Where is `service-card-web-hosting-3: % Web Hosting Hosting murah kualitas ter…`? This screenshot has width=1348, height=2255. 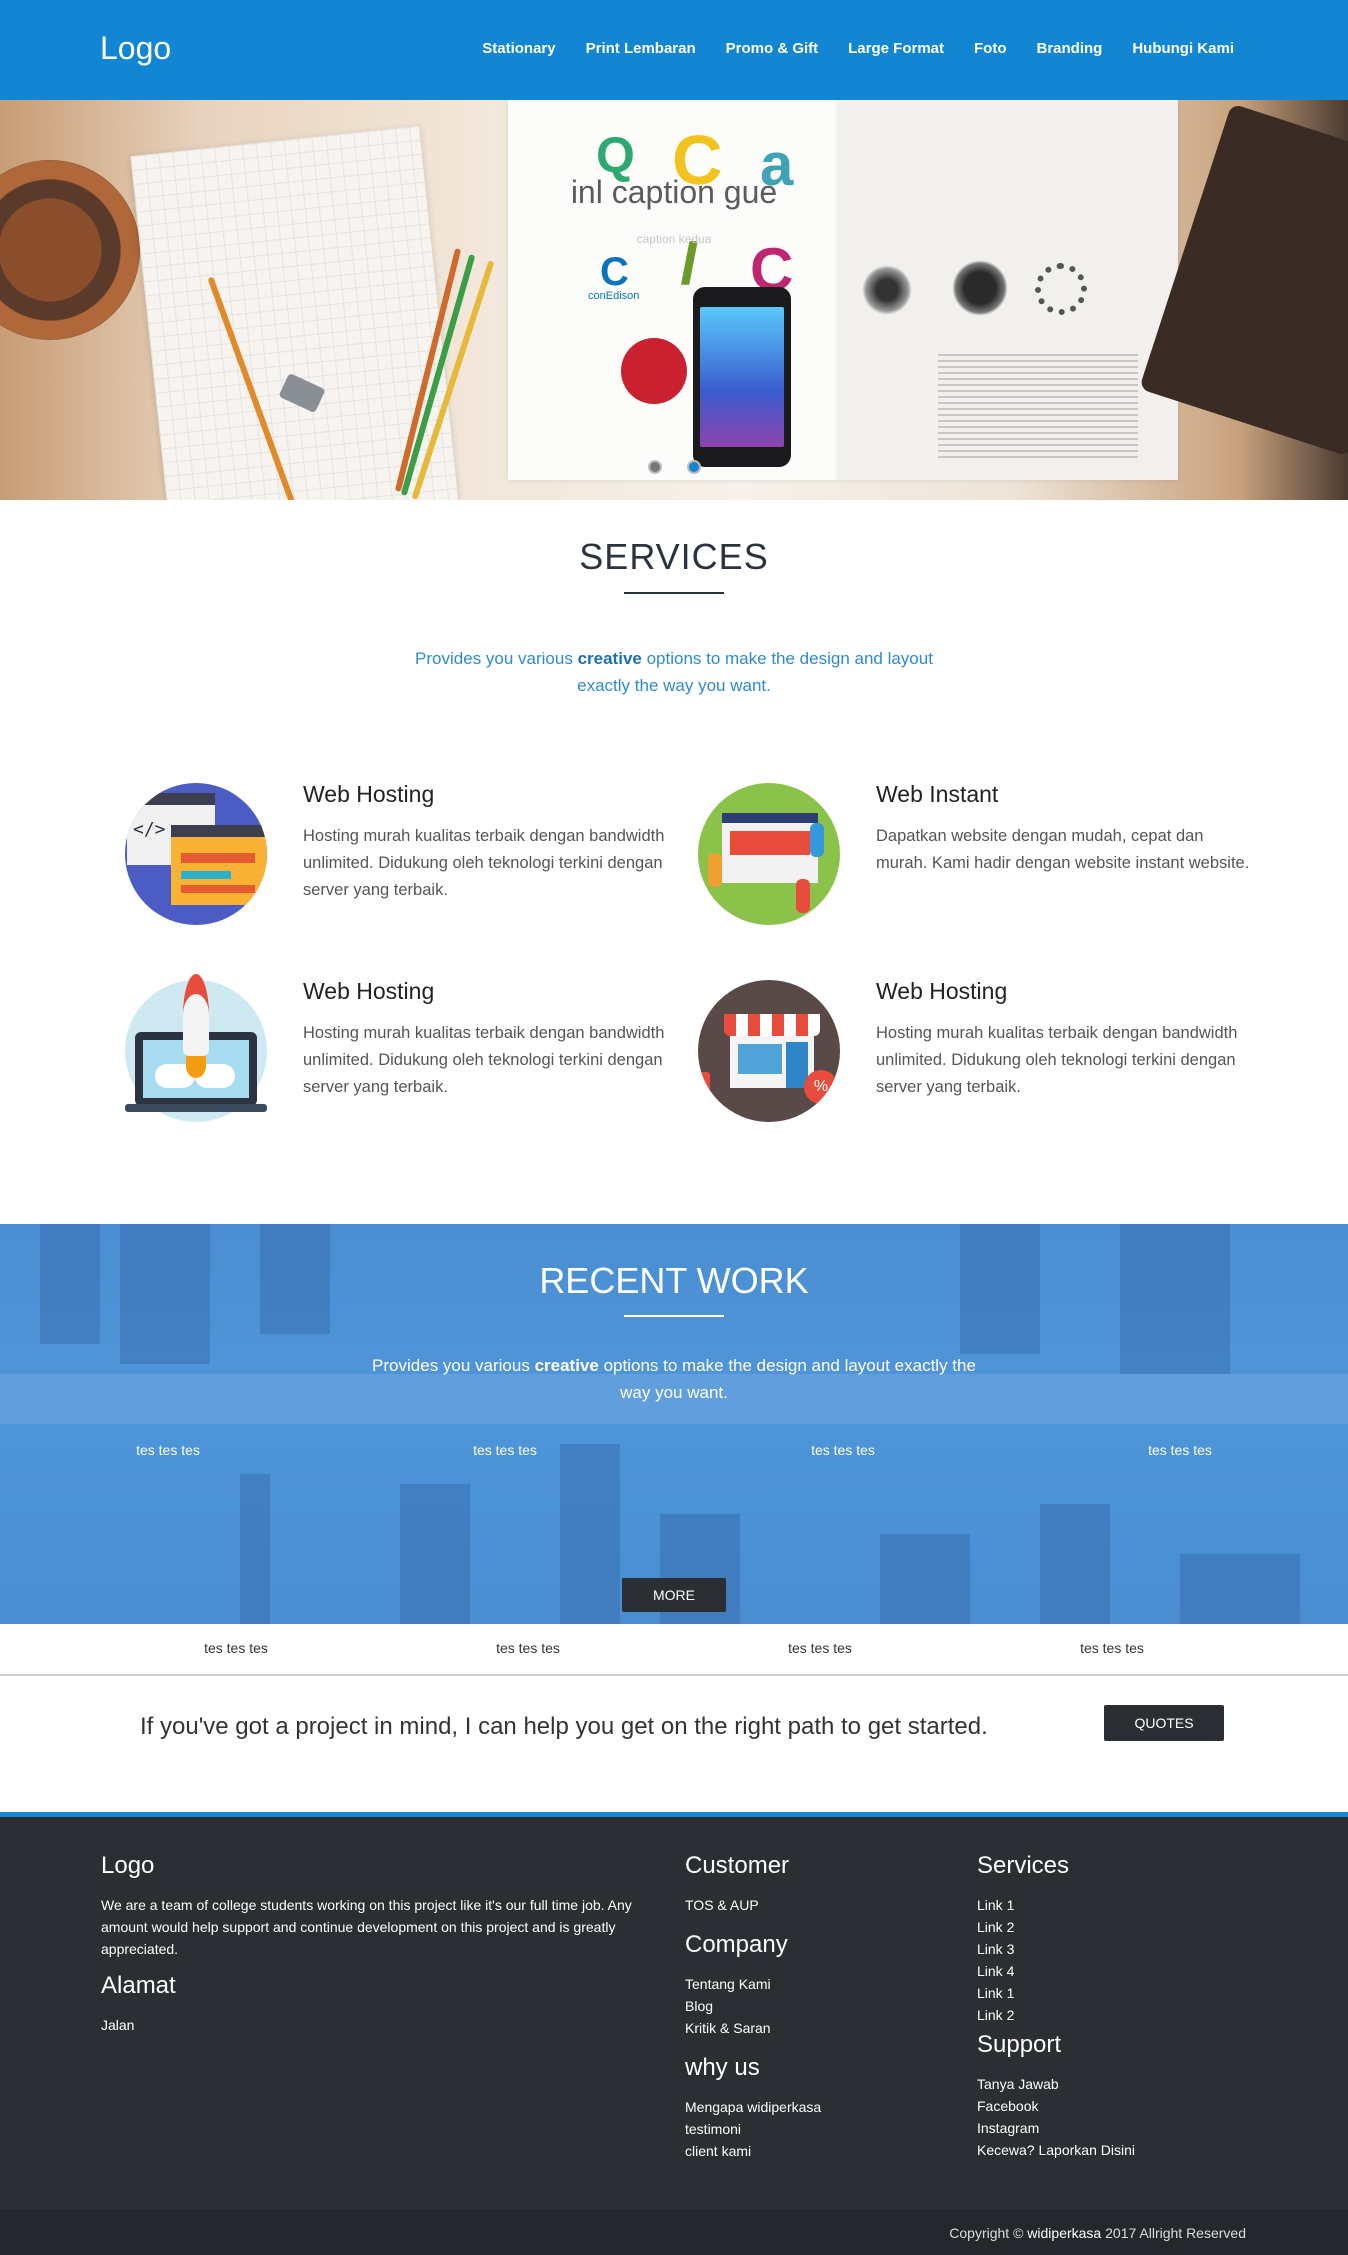 service-card-web-hosting-3: % Web Hosting Hosting murah kualitas ter… is located at coordinates (978, 1059).